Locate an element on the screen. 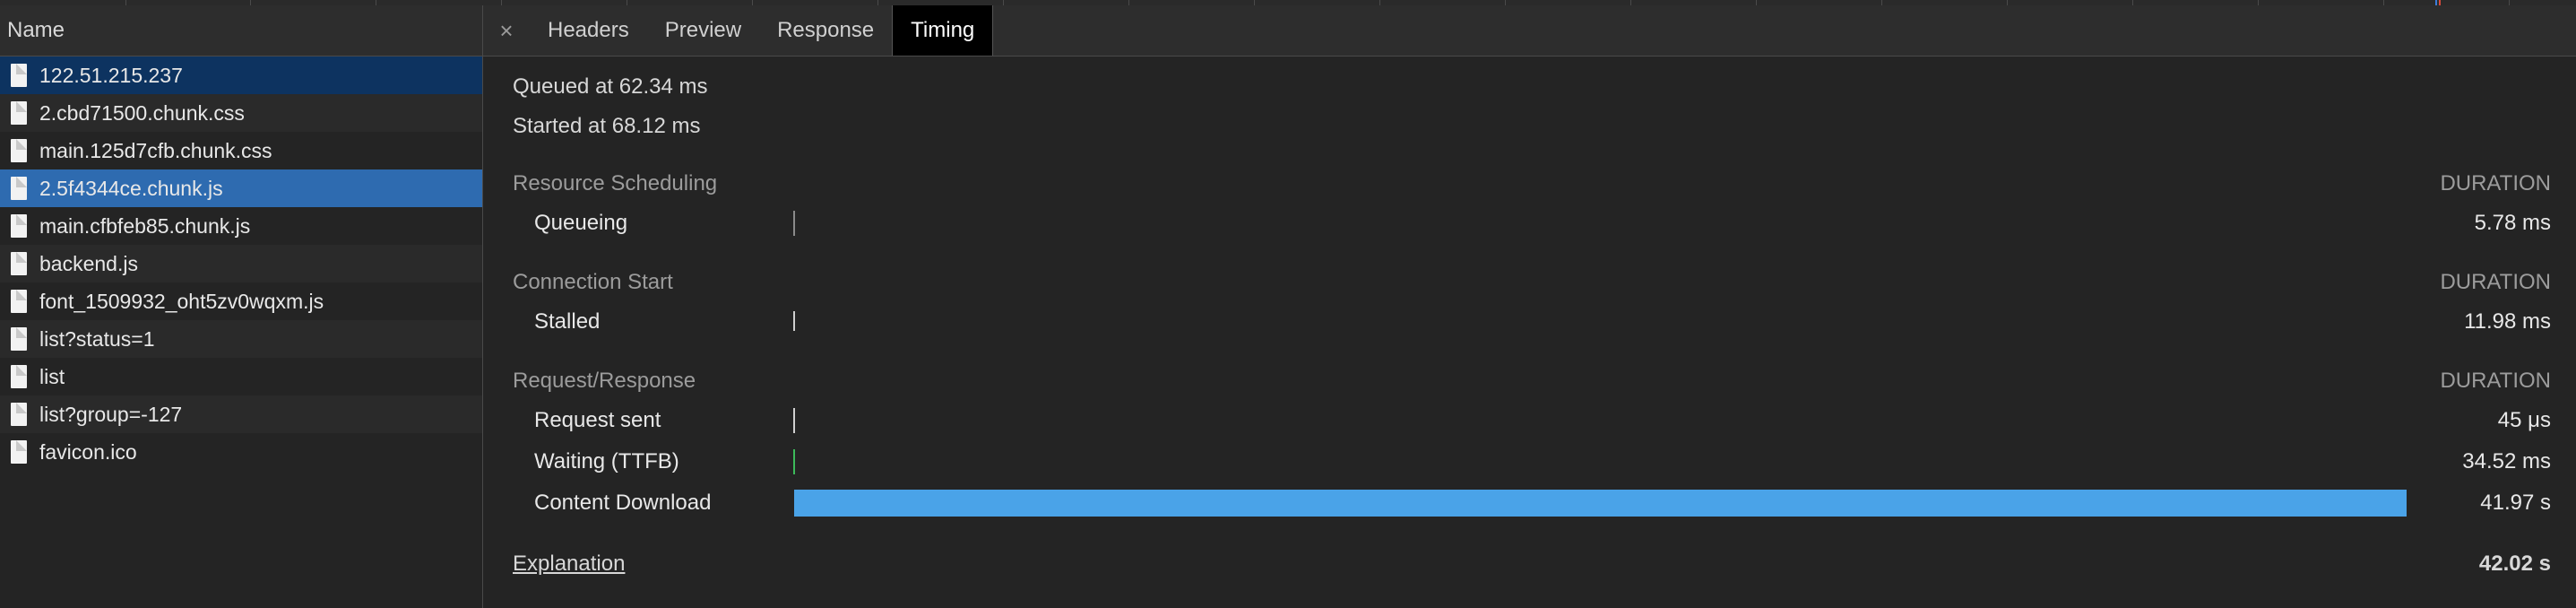 The image size is (2576, 608). request-name: 2.cbd71500.chunk.css is located at coordinates (142, 113).